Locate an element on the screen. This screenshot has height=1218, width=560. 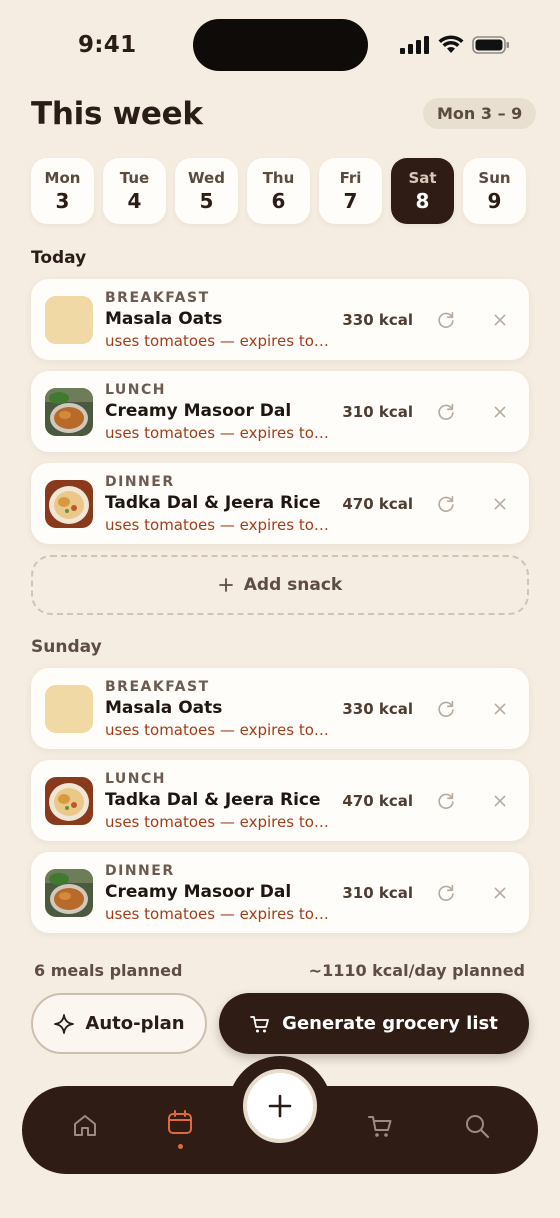
day-chip-wed: Wed 5 is located at coordinates (206, 191).